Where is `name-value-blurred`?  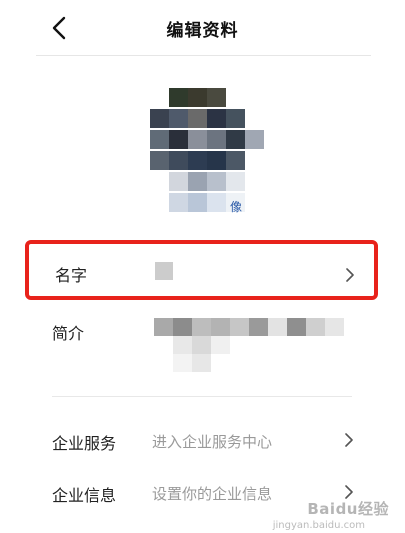 name-value-blurred is located at coordinates (164, 271).